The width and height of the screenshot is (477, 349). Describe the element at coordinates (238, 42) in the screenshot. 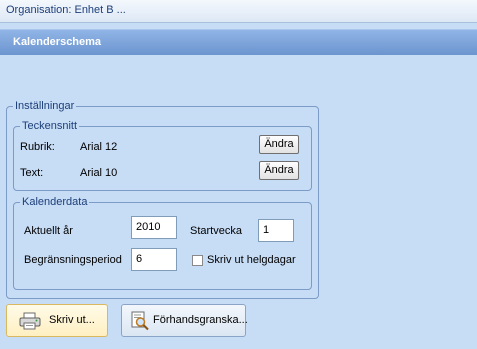

I see `panel-header: Kalenderschema` at that location.